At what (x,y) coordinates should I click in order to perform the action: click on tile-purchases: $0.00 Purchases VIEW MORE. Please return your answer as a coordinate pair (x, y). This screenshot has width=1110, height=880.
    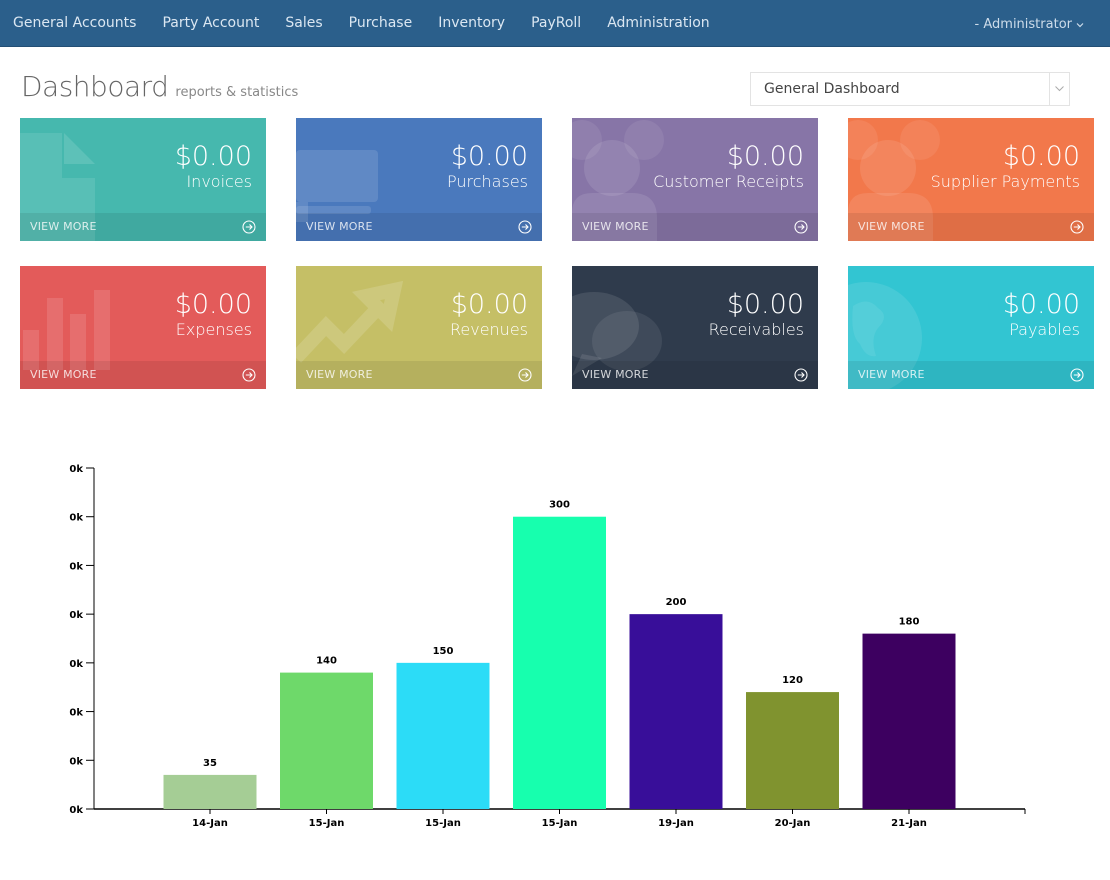
    Looking at the image, I should click on (419, 179).